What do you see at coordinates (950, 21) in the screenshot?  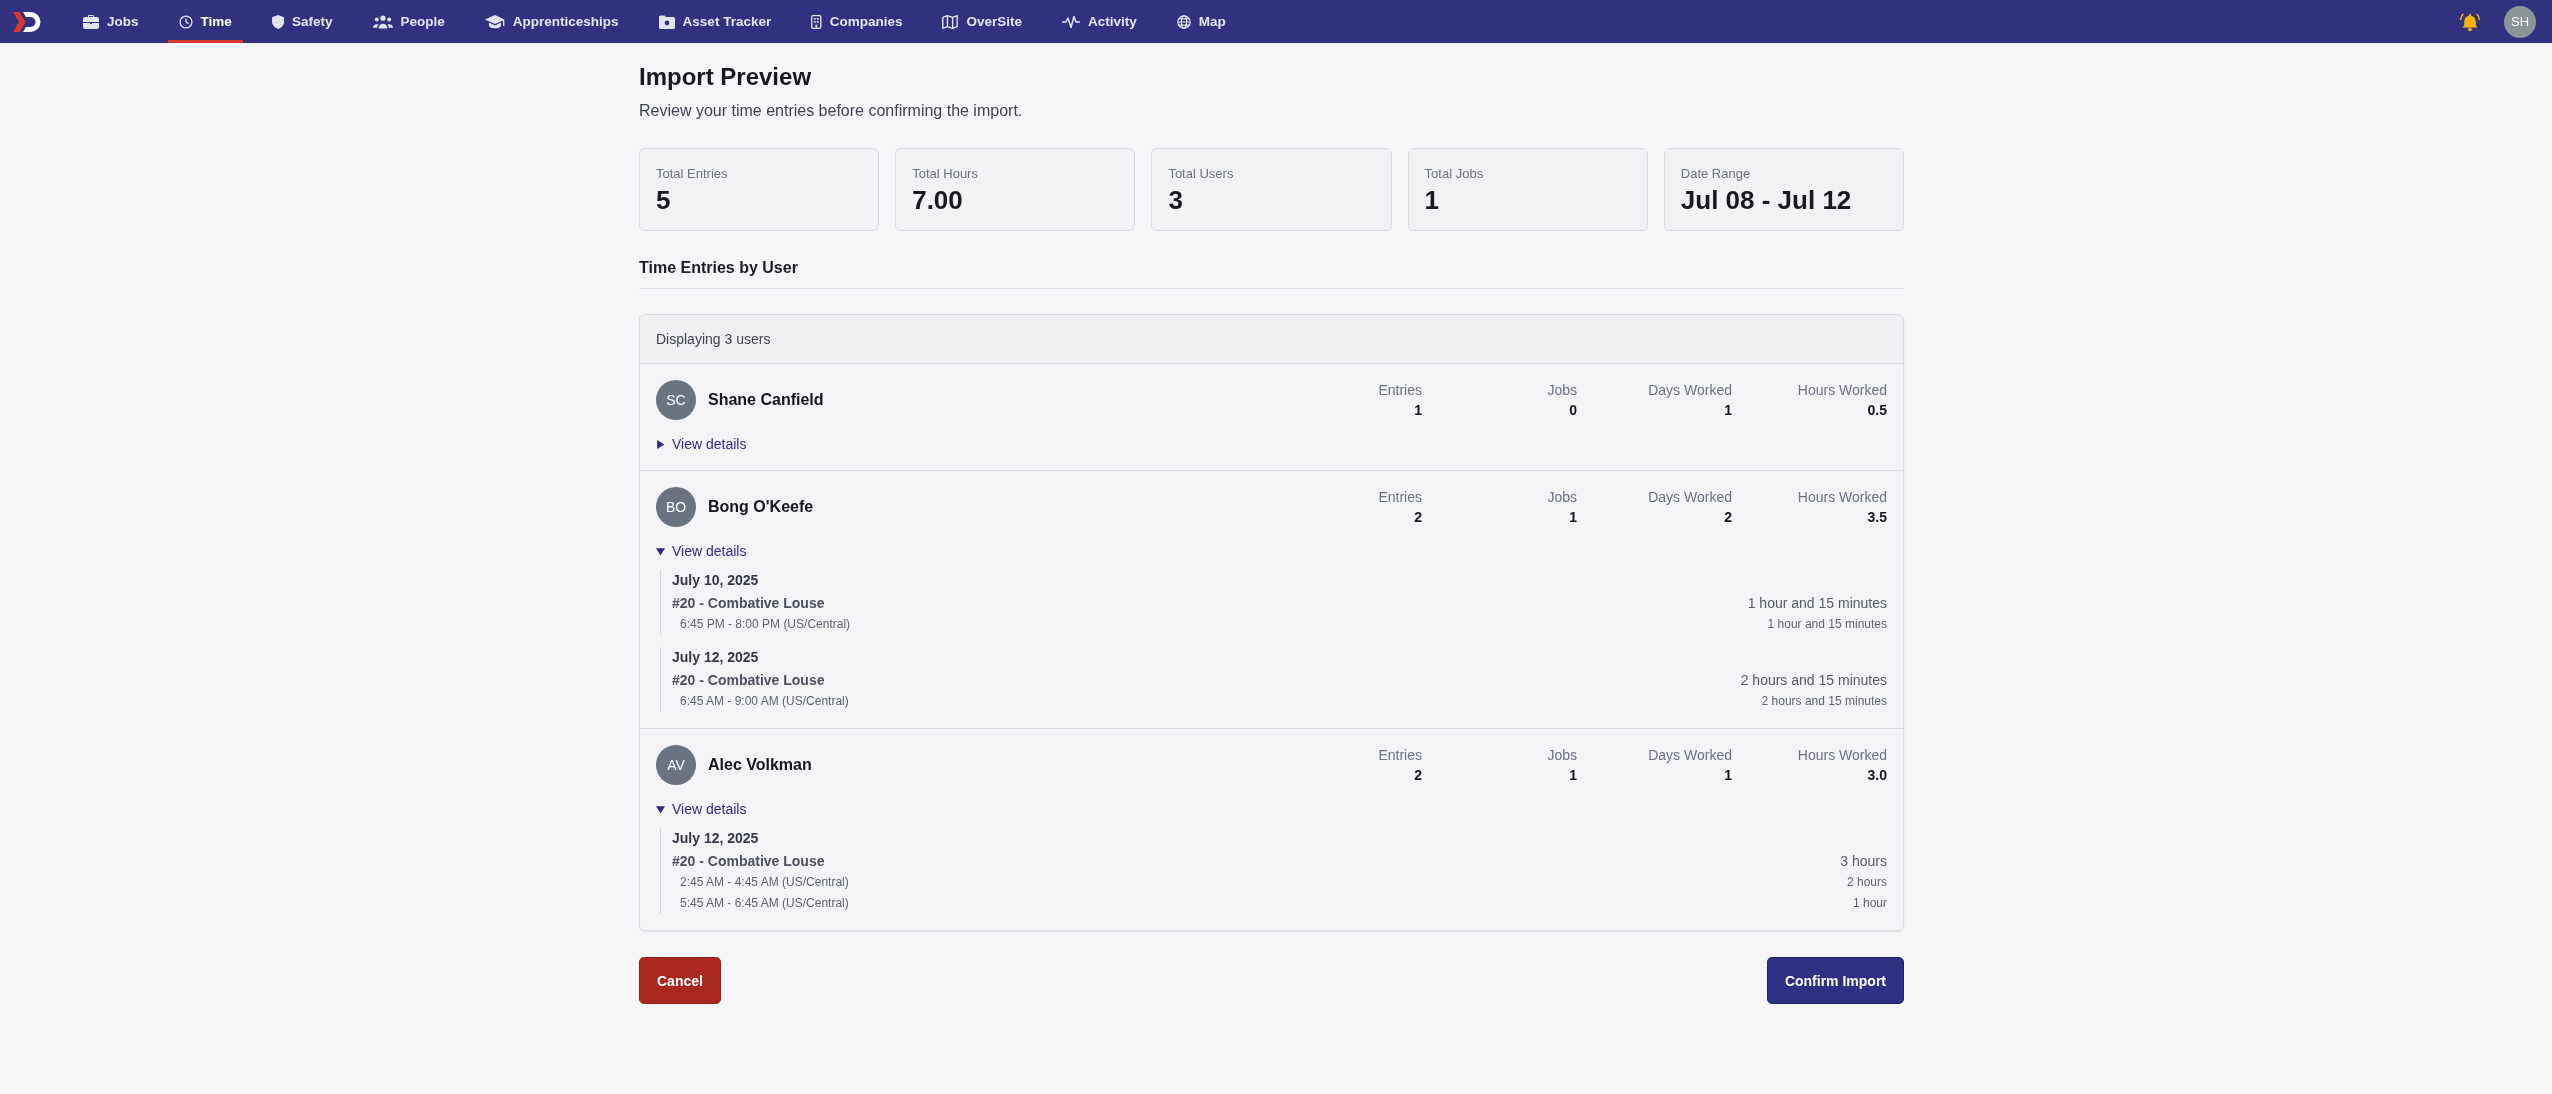 I see `map-icon` at bounding box center [950, 21].